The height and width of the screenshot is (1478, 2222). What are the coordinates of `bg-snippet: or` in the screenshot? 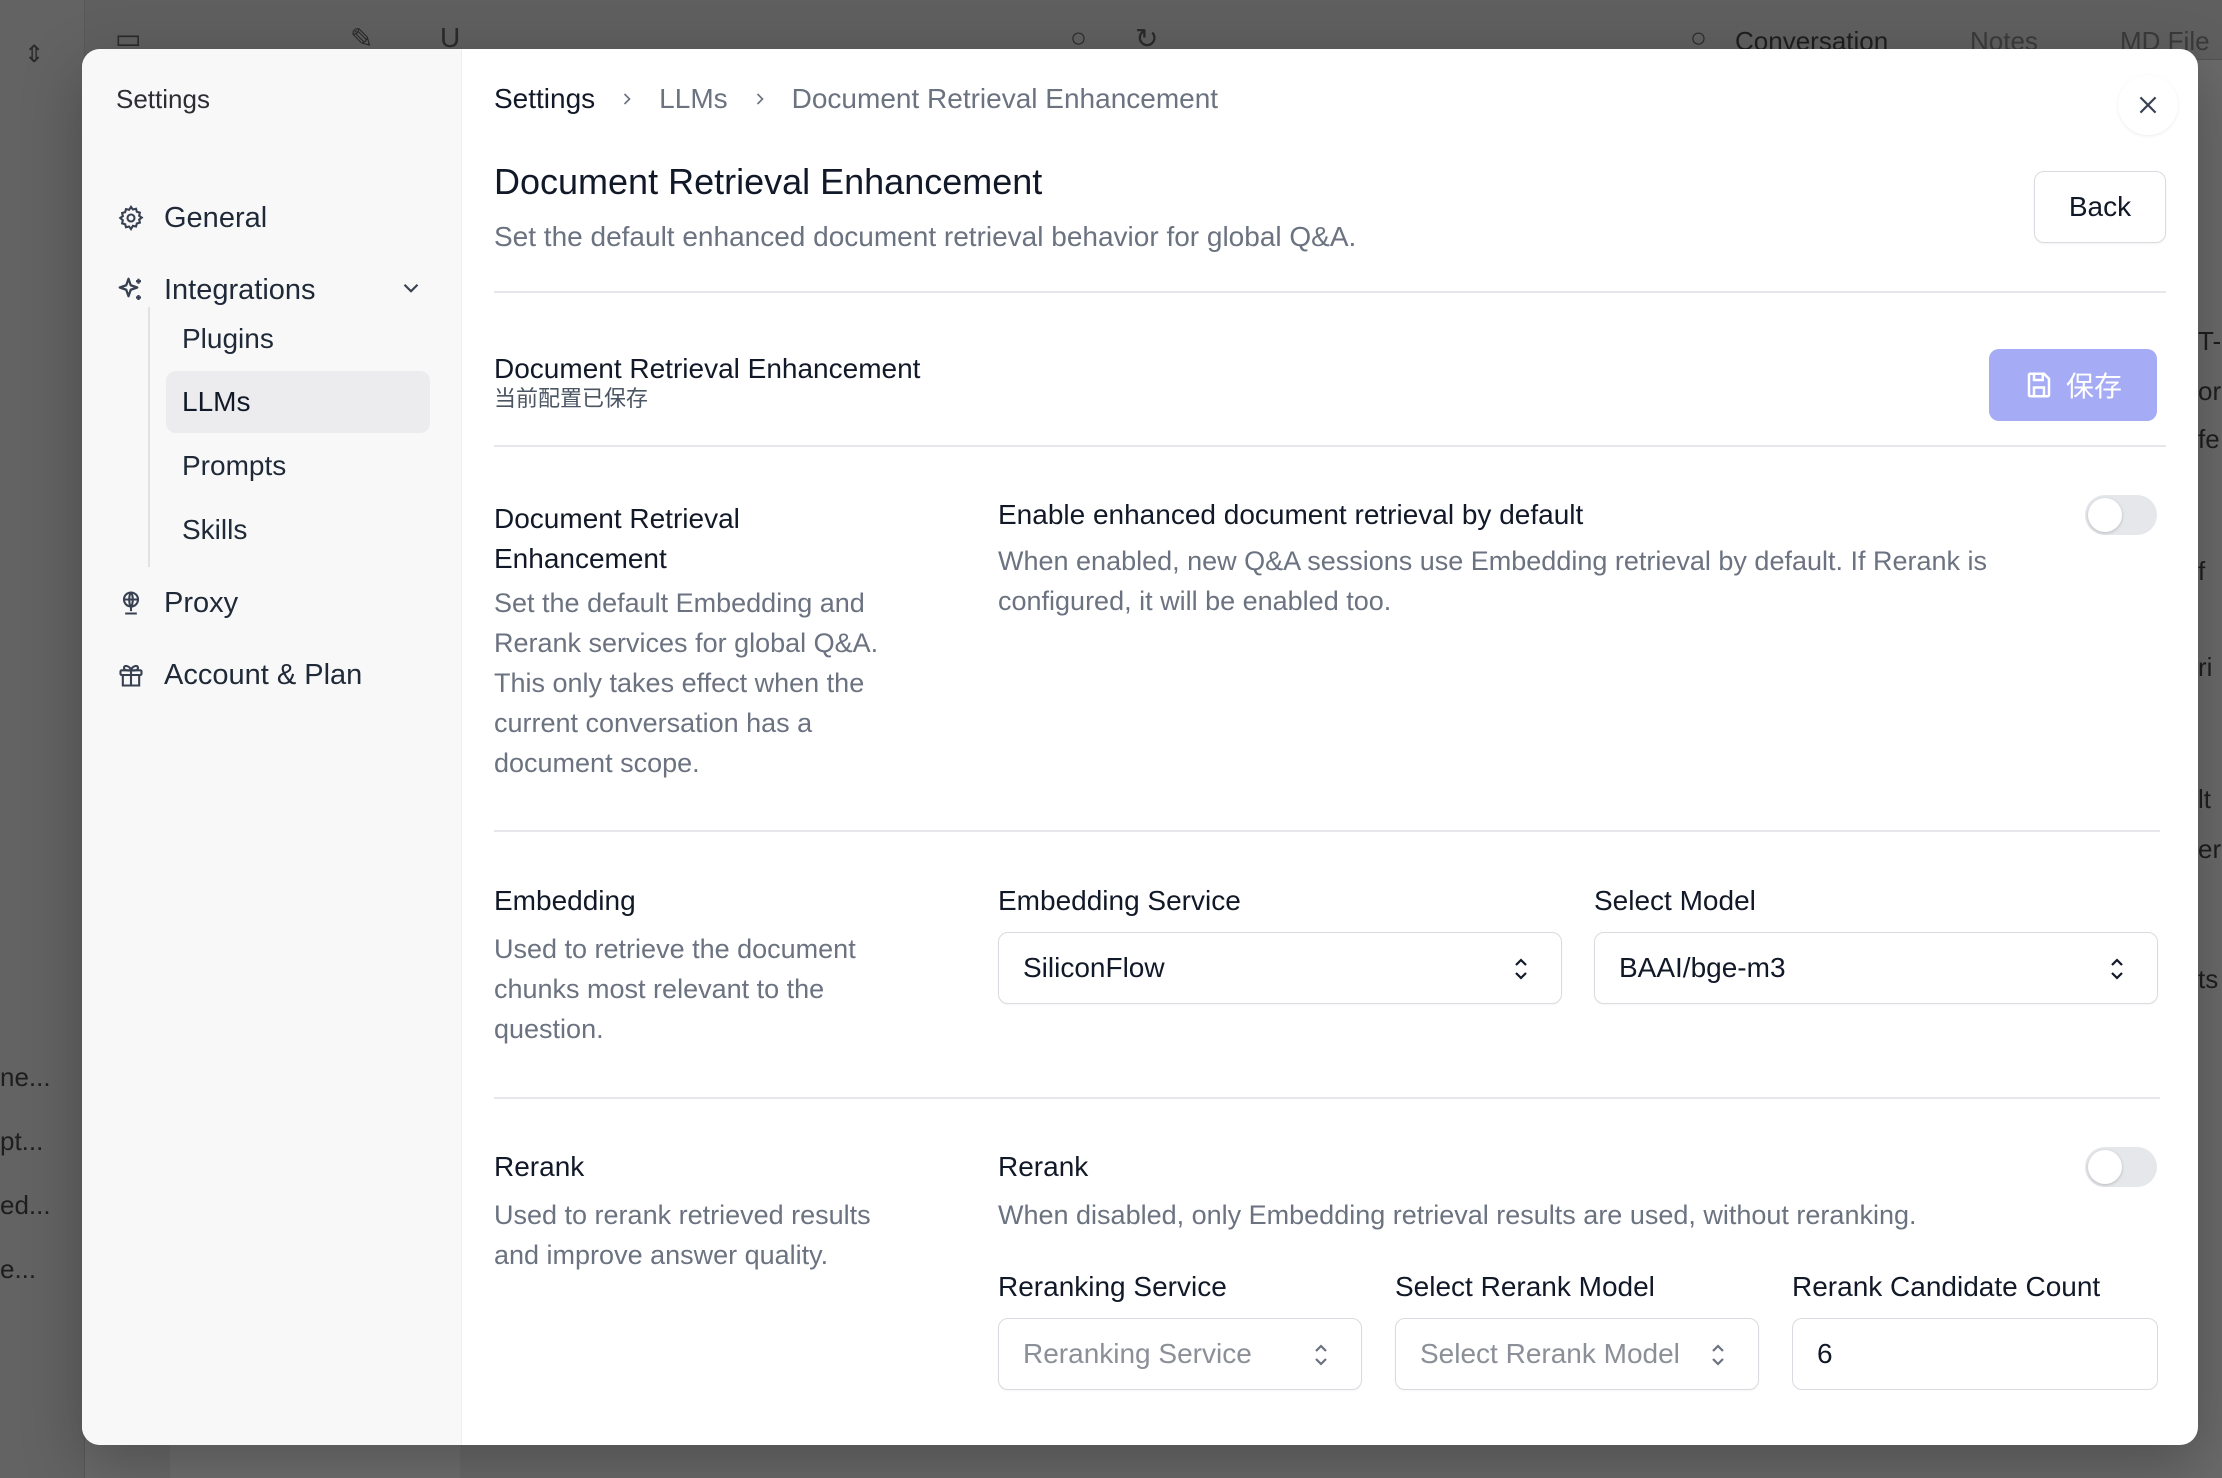 It's located at (2210, 391).